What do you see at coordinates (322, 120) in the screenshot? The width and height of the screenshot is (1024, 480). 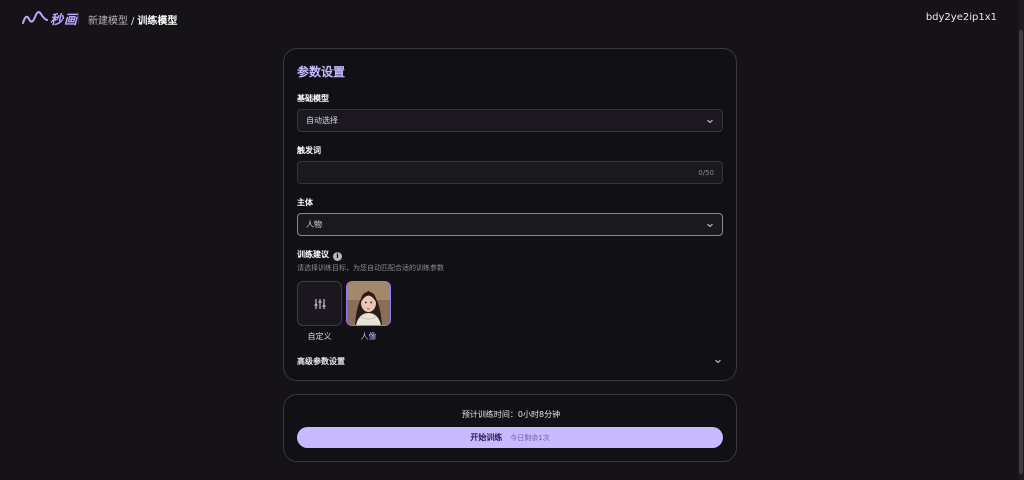 I see `base-model-value: 自动选择` at bounding box center [322, 120].